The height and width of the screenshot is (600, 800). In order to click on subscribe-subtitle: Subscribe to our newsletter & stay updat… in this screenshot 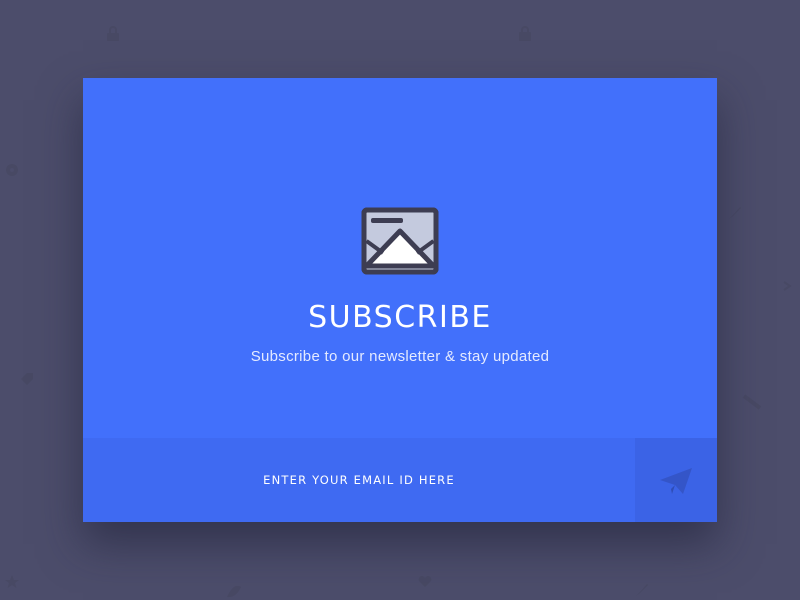, I will do `click(400, 356)`.